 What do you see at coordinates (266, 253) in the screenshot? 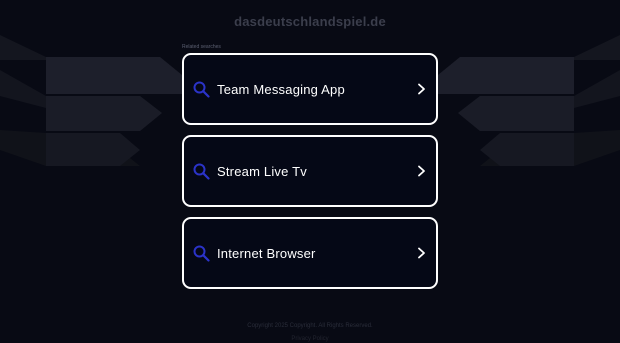
I see `search-card-label: Internet Browser` at bounding box center [266, 253].